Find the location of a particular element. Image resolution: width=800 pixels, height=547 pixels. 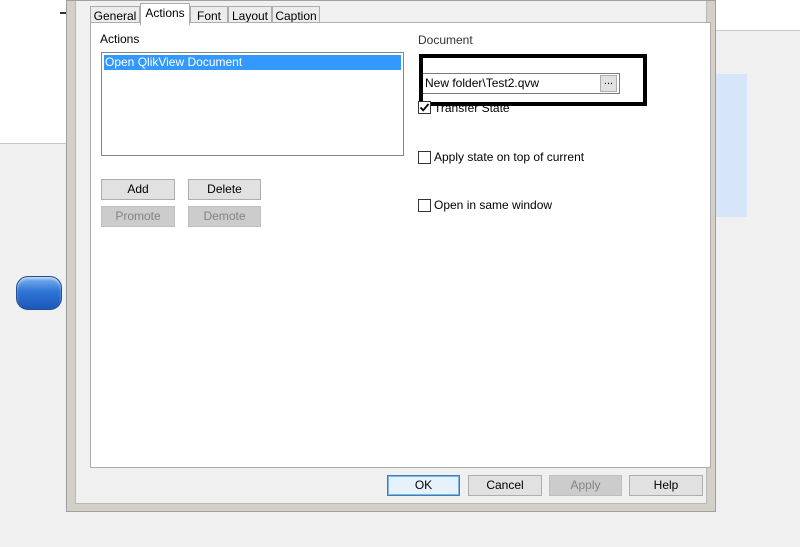

list-item: Open QlikView Document is located at coordinates (252, 62).